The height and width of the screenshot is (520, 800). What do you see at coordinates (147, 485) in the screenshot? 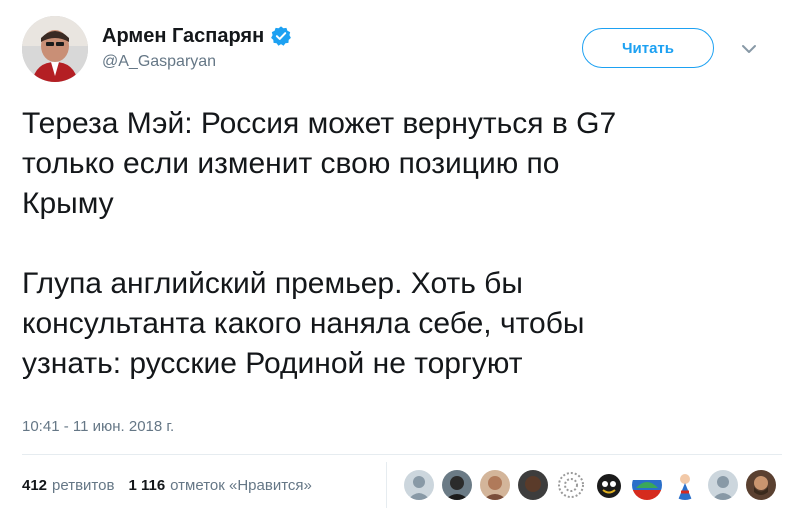
I see `likes-count: 1 116` at bounding box center [147, 485].